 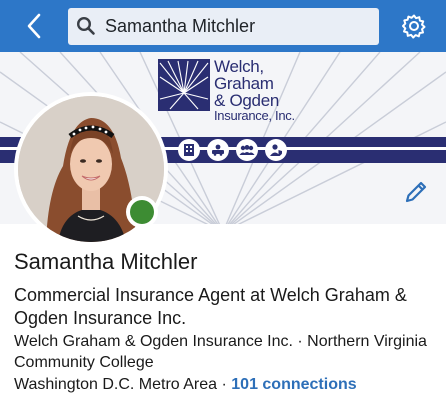 I want to click on back-button, so click(x=34, y=26).